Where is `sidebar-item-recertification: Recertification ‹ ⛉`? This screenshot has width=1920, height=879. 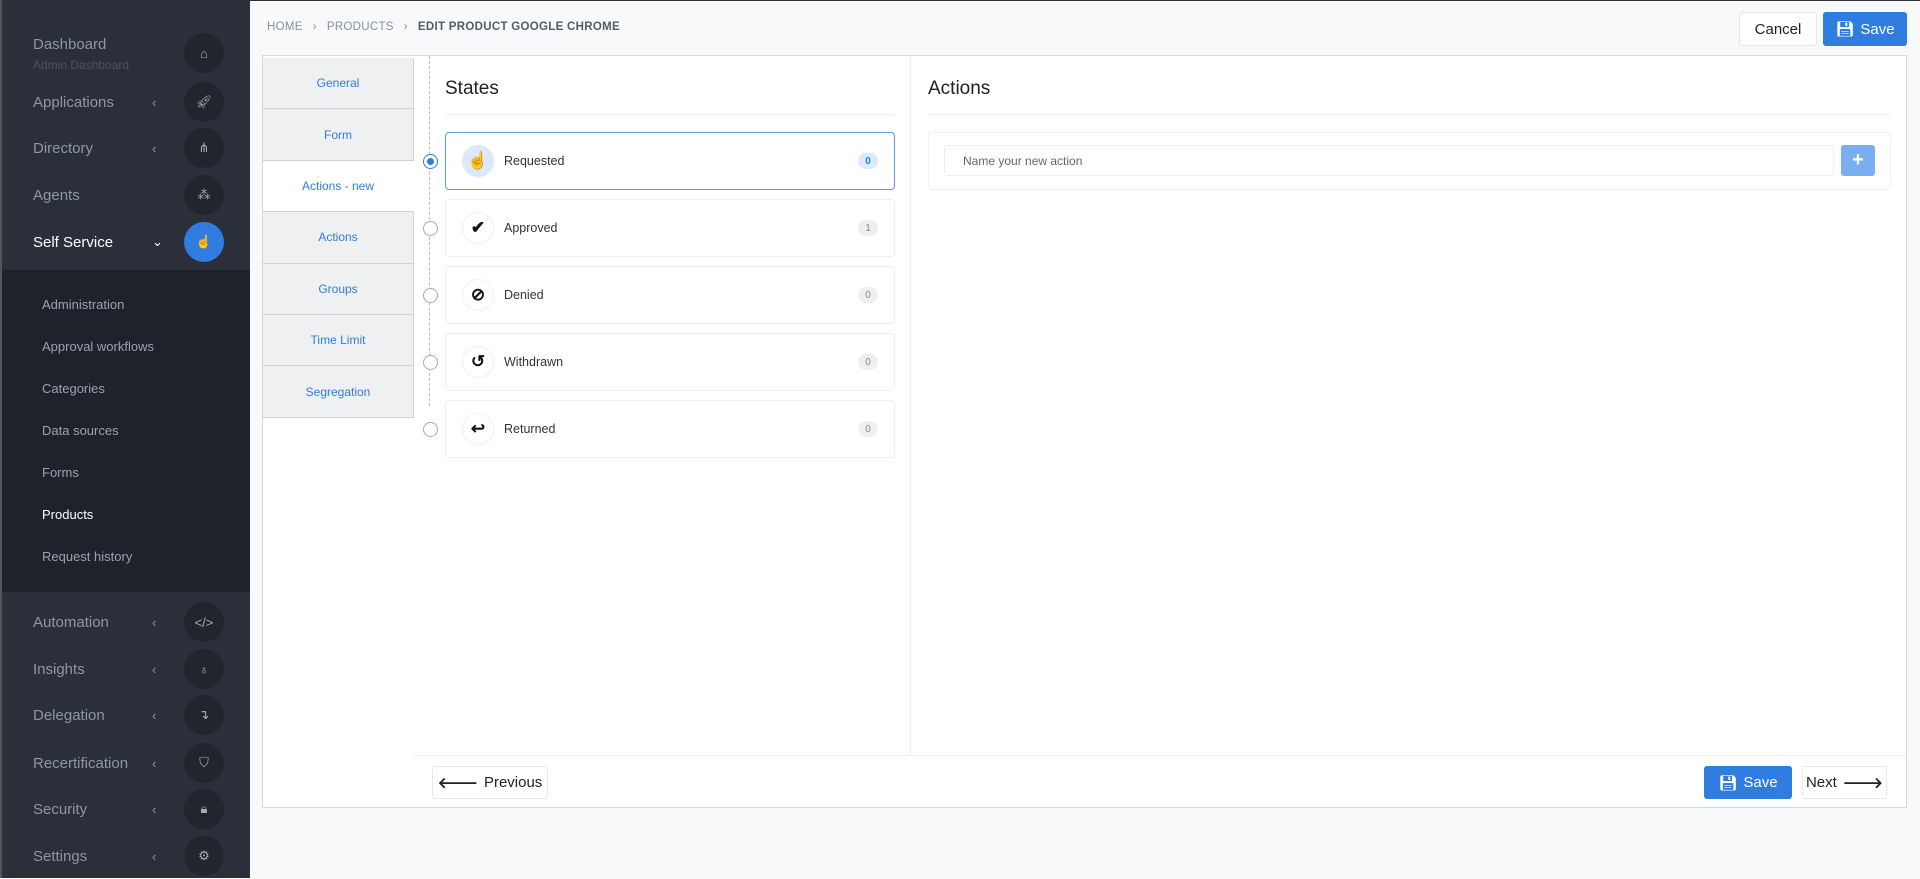 sidebar-item-recertification: Recertification ‹ ⛉ is located at coordinates (127, 763).